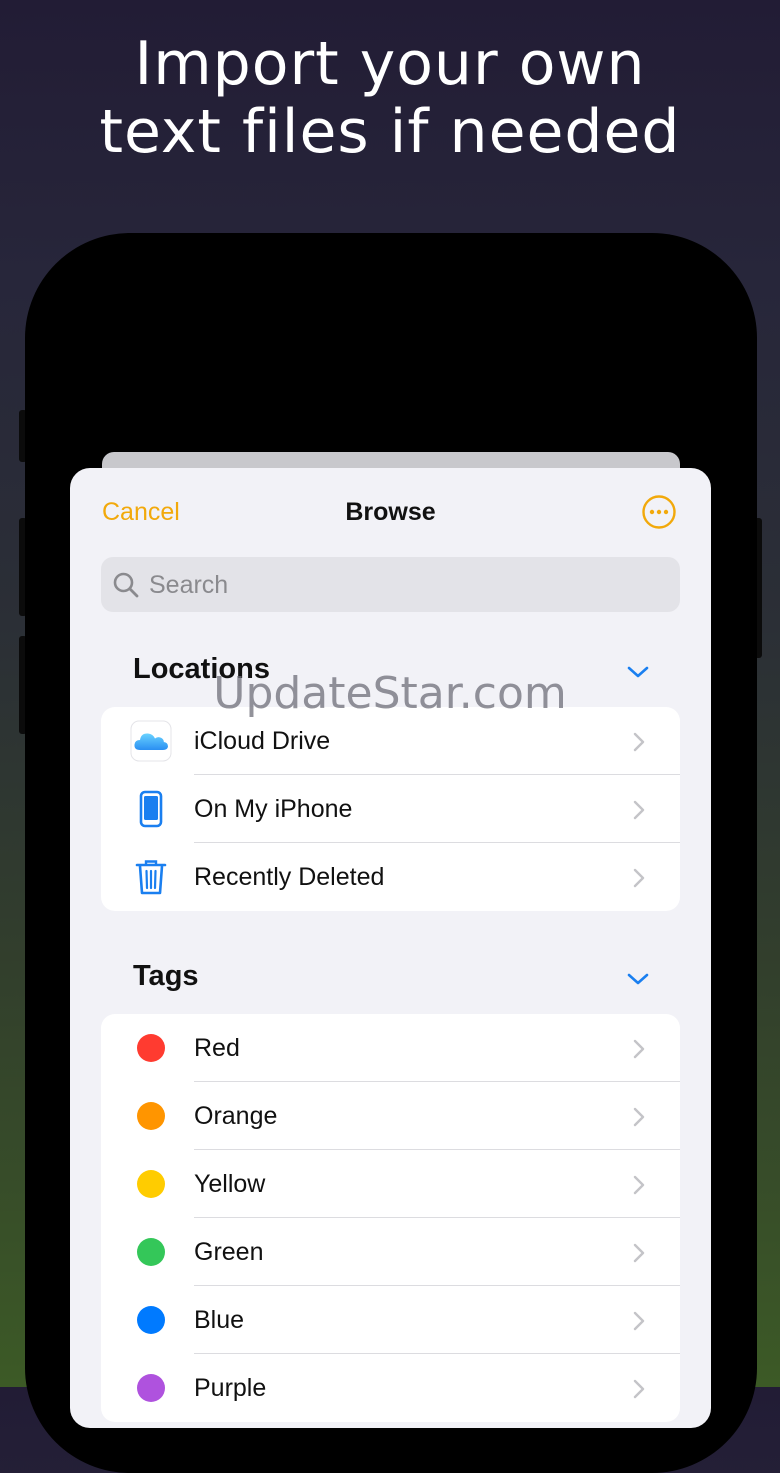  What do you see at coordinates (390, 64) in the screenshot?
I see `headline-line-1: Import your own` at bounding box center [390, 64].